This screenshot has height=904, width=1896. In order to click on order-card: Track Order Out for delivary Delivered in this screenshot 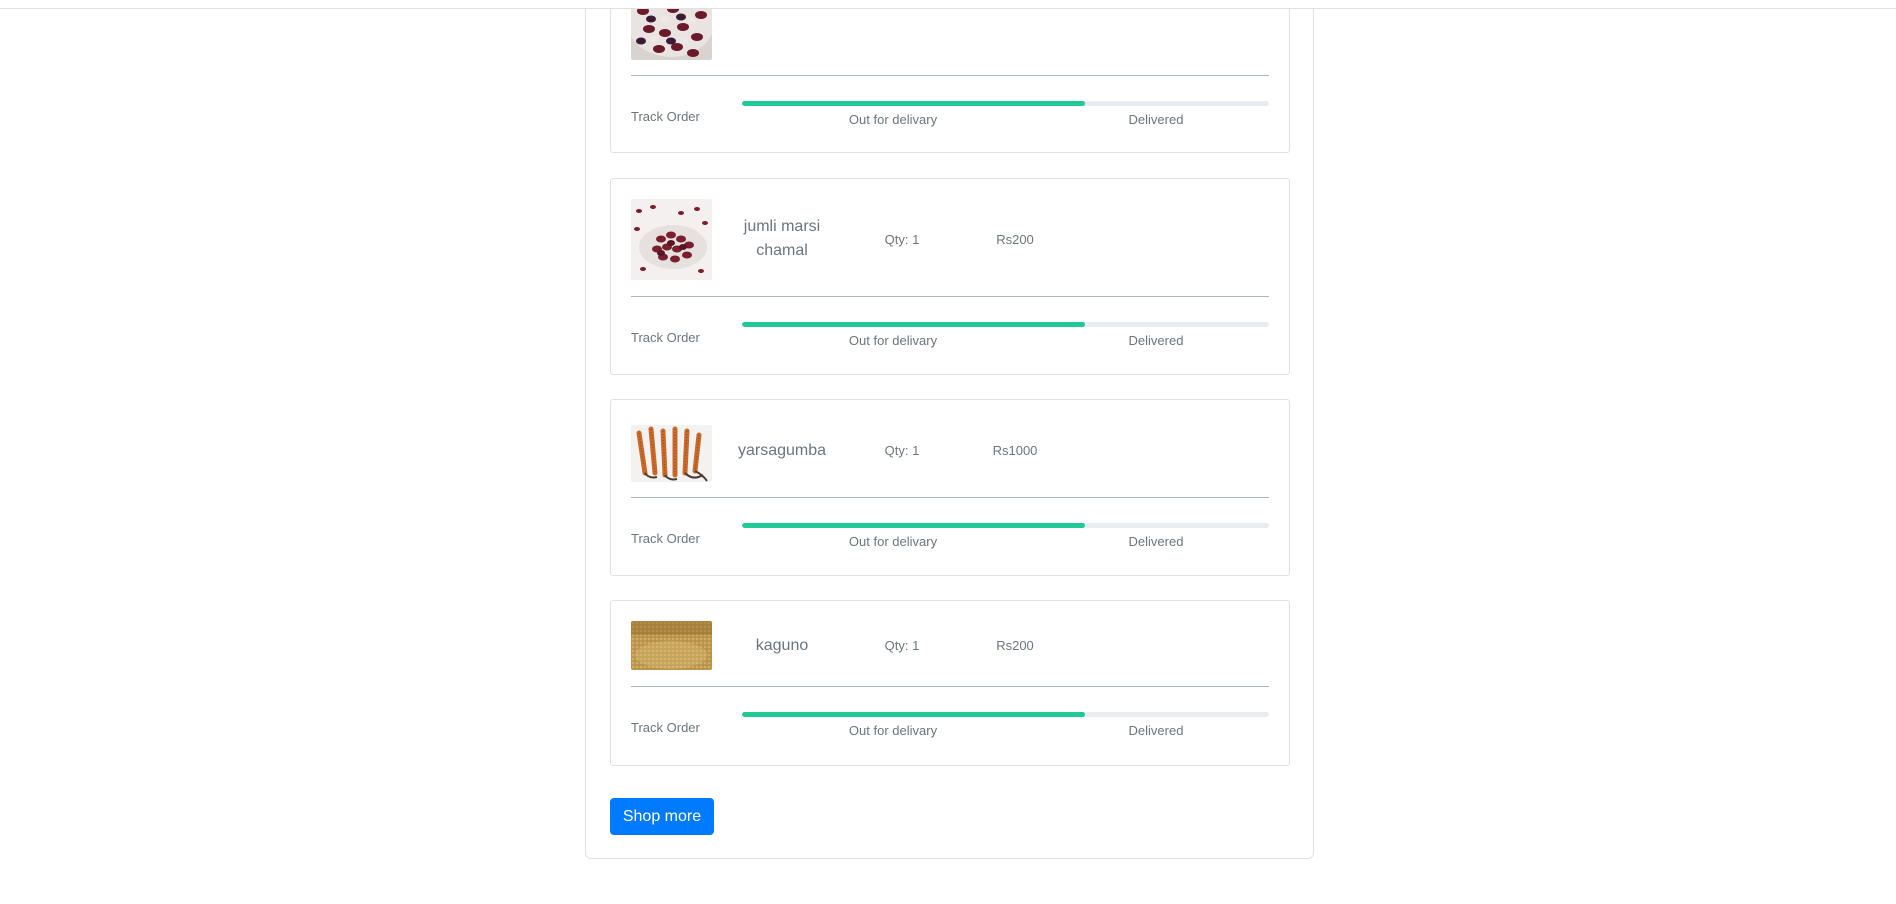, I will do `click(950, 76)`.